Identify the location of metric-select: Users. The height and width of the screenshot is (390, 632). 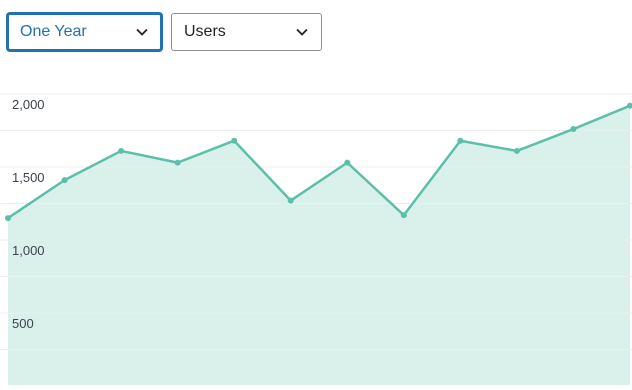
(246, 32).